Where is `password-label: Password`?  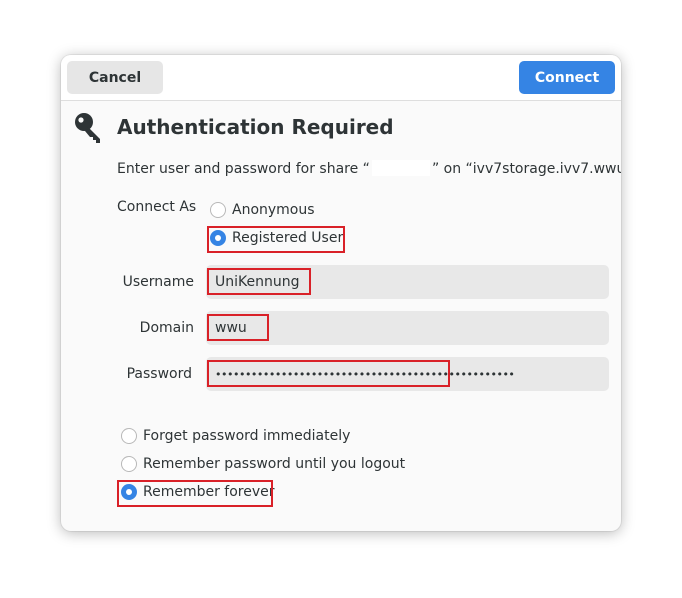
password-label: Password is located at coordinates (159, 374).